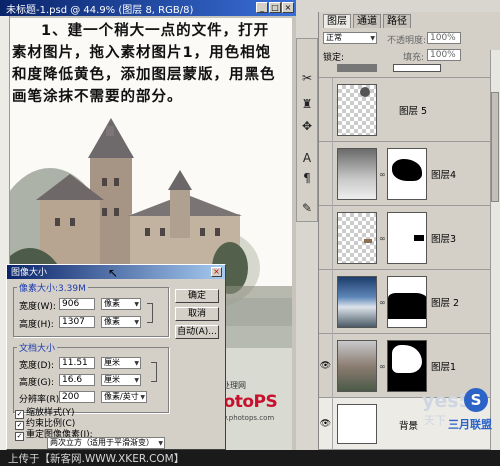  I want to click on stamp-icon: ♜, so click(307, 104).